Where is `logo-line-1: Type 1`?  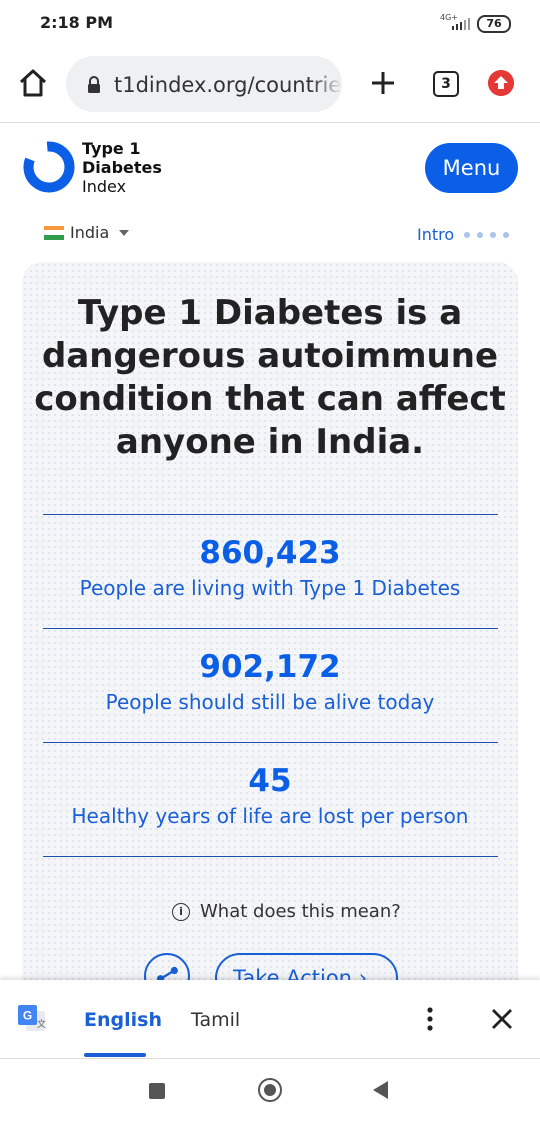
logo-line-1: Type 1 is located at coordinates (111, 148).